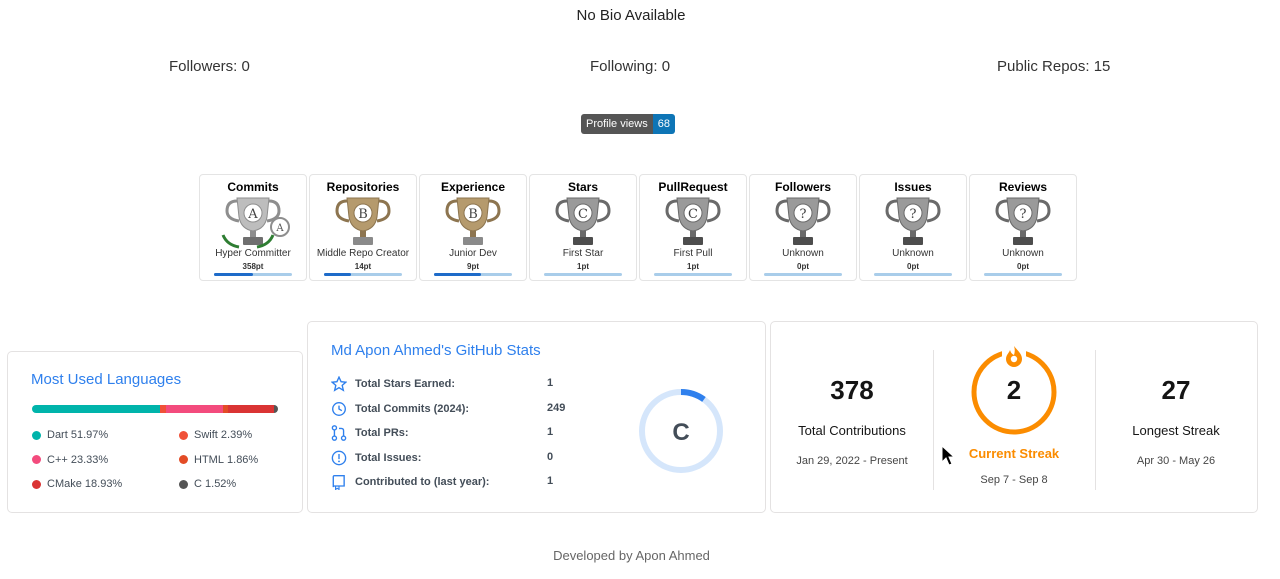 This screenshot has width=1280, height=579. I want to click on trophy-title: Experience, so click(473, 187).